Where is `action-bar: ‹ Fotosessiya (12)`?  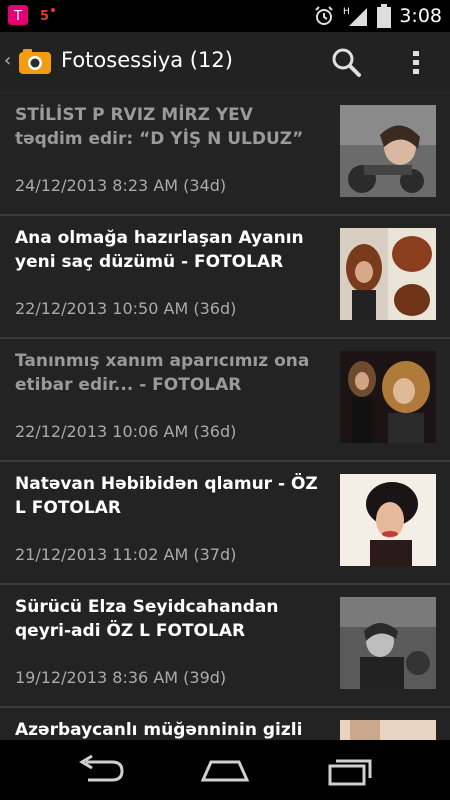 action-bar: ‹ Fotosessiya (12) is located at coordinates (225, 62).